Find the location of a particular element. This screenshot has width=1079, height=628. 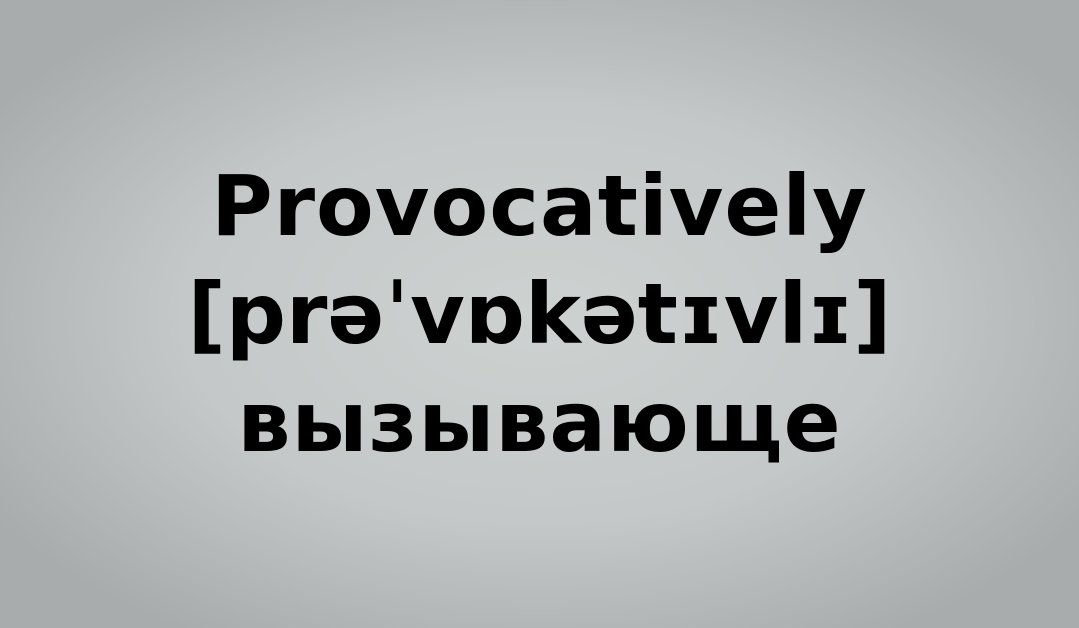

phonetic-transcription: [prəˈvɒkətɪvlɪ] is located at coordinates (539, 314).